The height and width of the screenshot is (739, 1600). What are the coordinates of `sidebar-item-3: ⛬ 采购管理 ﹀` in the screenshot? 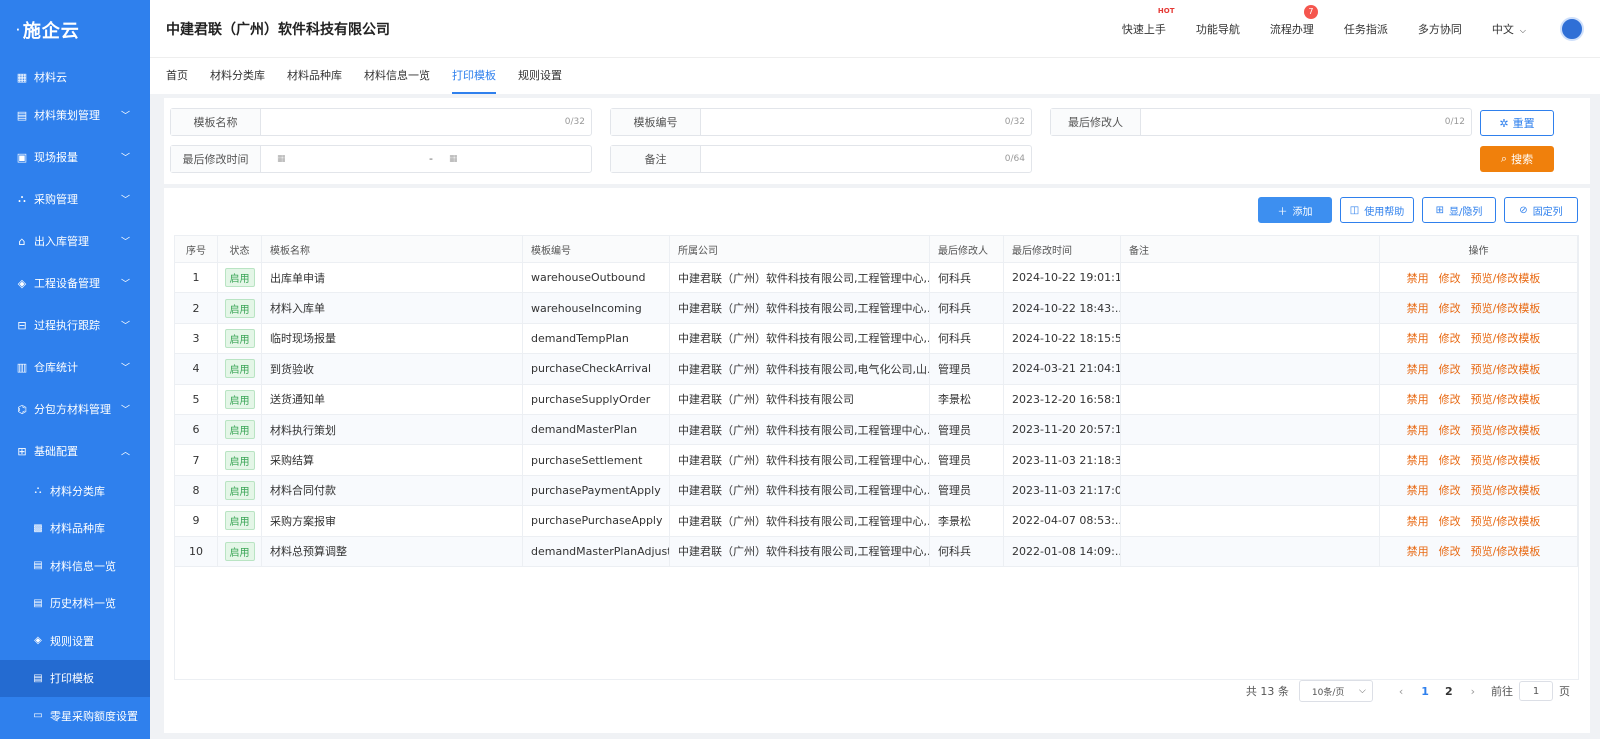 It's located at (75, 199).